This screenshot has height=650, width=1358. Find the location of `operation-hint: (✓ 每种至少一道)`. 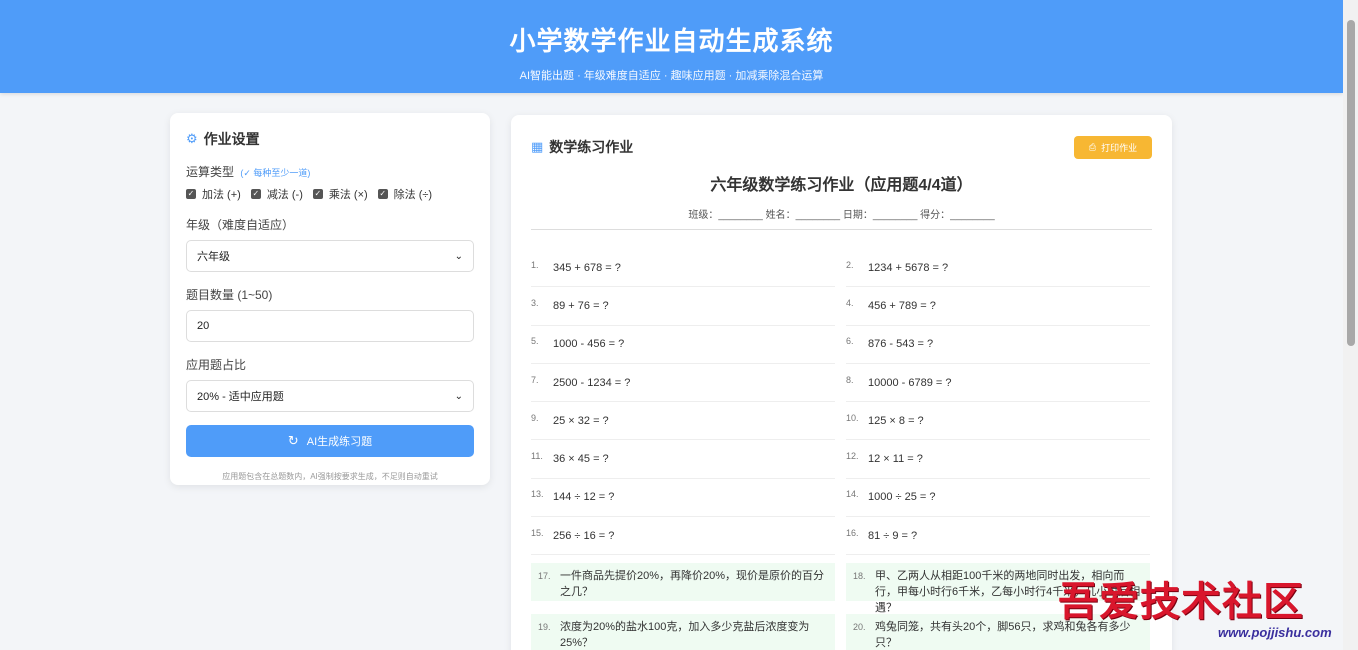

operation-hint: (✓ 每种至少一道) is located at coordinates (275, 173).